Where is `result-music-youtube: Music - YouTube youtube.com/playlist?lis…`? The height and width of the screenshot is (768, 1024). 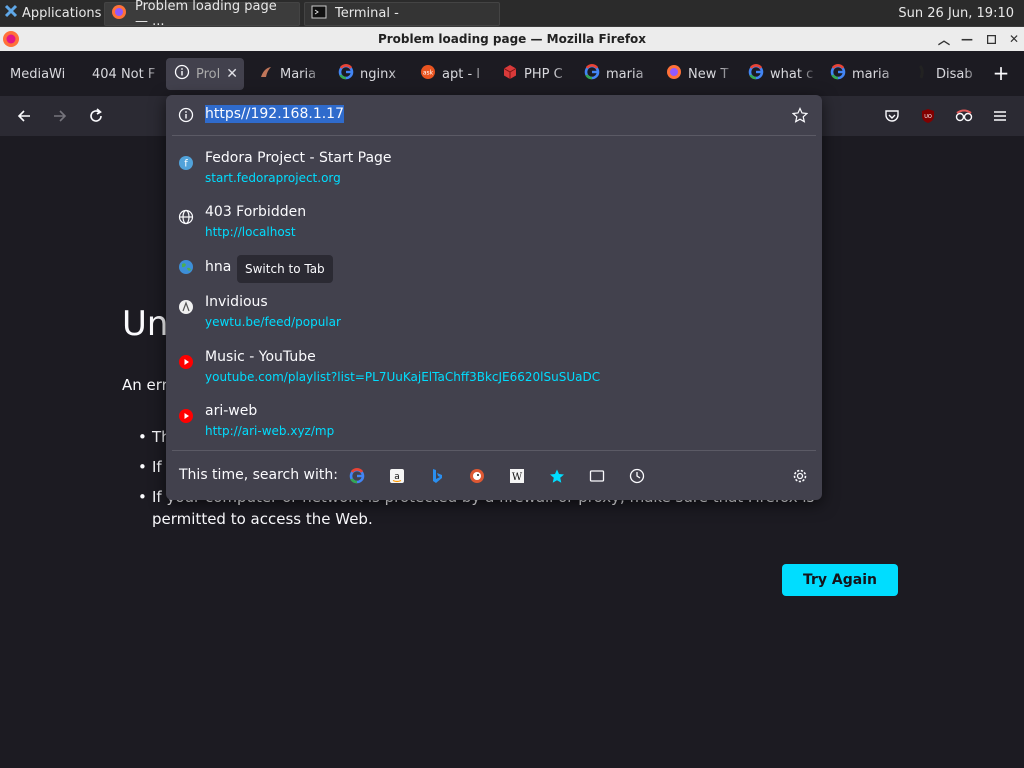 result-music-youtube: Music - YouTube youtube.com/playlist?lis… is located at coordinates (494, 371).